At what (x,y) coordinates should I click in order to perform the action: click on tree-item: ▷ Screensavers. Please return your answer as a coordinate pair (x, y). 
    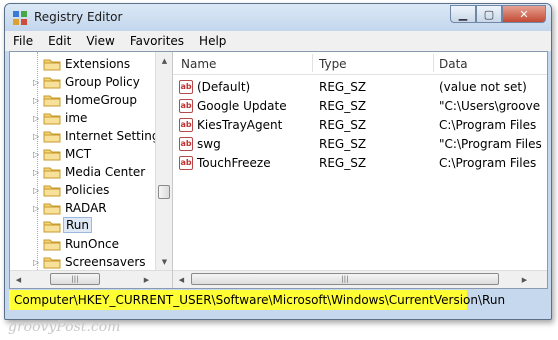
    Looking at the image, I should click on (82, 262).